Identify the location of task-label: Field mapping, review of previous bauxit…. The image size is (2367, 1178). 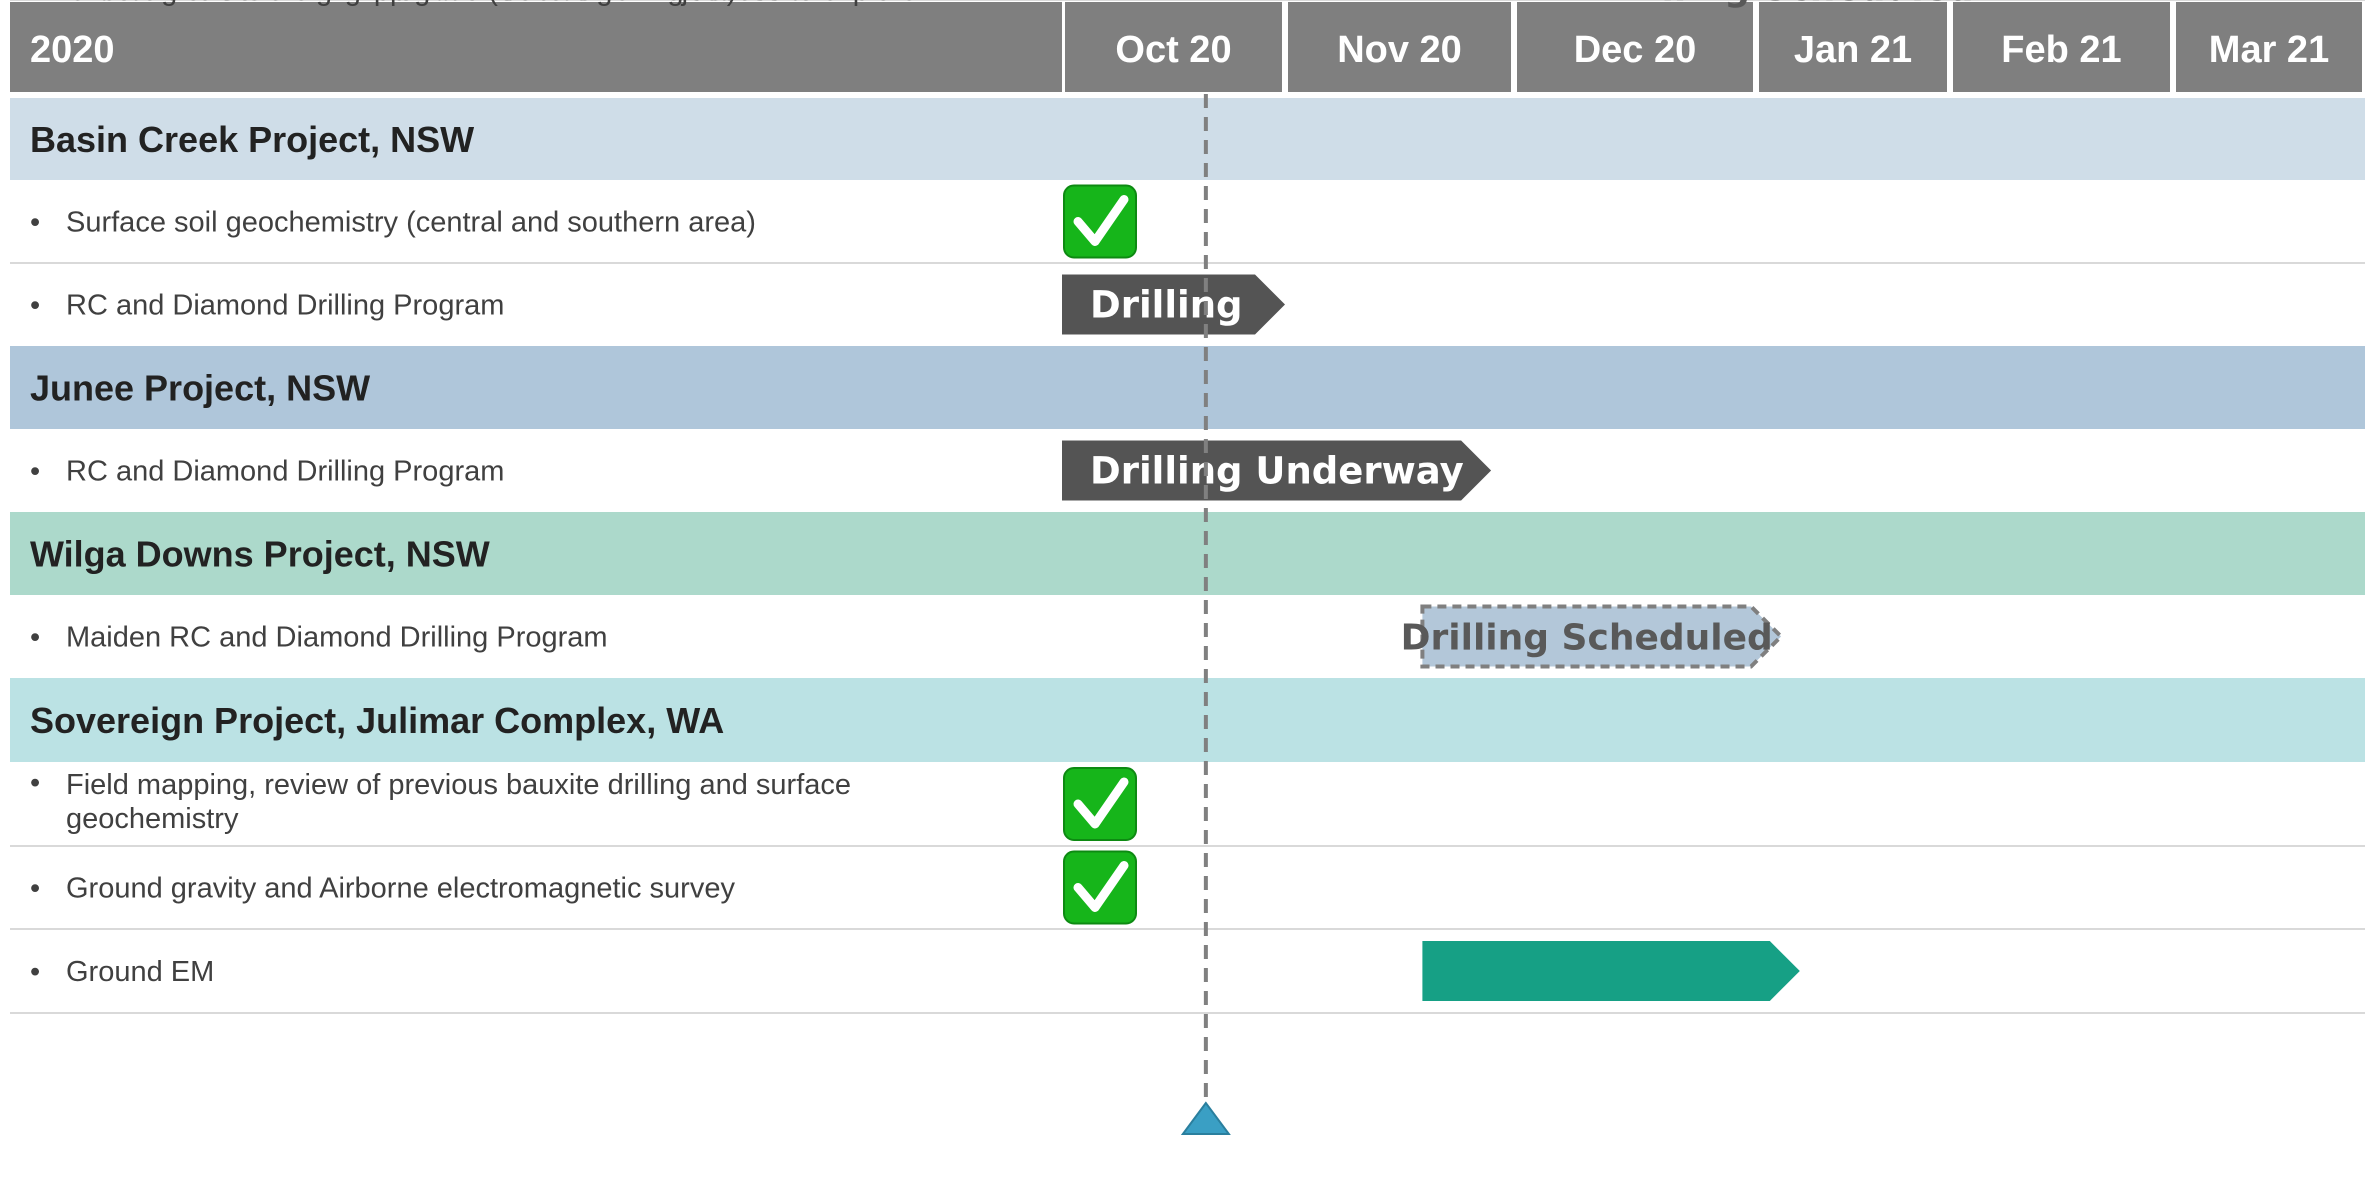
(458, 785).